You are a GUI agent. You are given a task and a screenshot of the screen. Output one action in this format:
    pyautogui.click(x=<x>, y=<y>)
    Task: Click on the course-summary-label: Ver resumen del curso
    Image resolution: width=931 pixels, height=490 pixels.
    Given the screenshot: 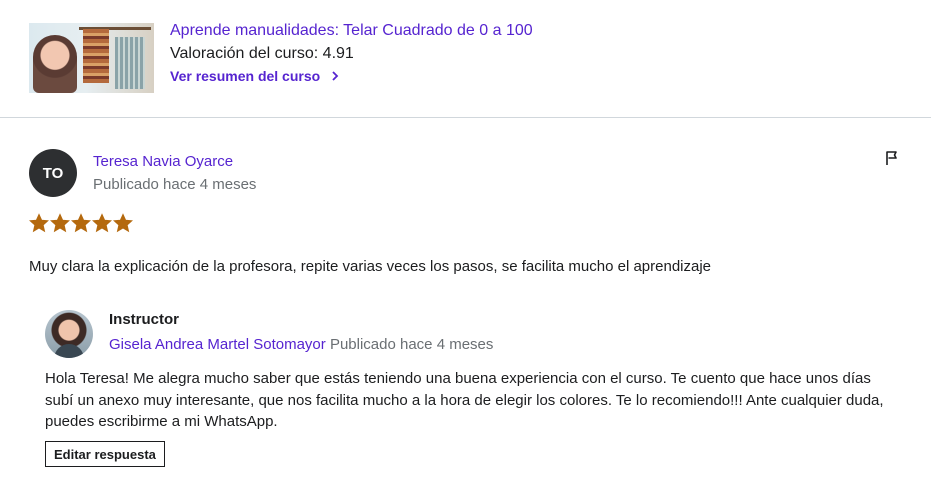 What is the action you would take?
    pyautogui.click(x=245, y=76)
    